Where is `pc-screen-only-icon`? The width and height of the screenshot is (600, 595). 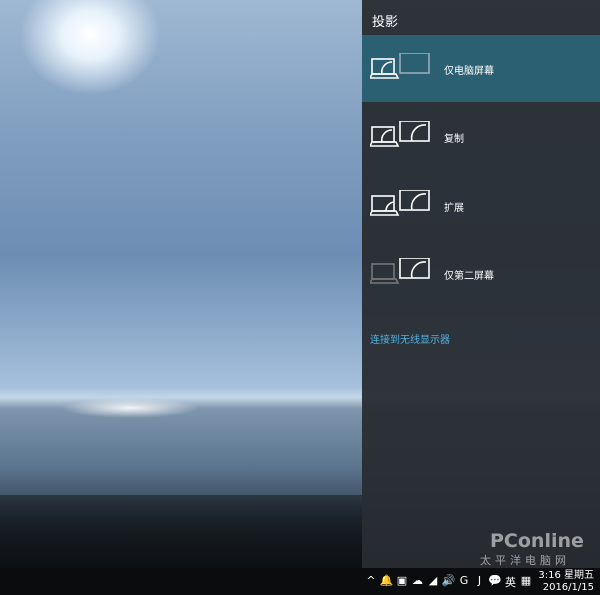
pc-screen-only-icon is located at coordinates (400, 66).